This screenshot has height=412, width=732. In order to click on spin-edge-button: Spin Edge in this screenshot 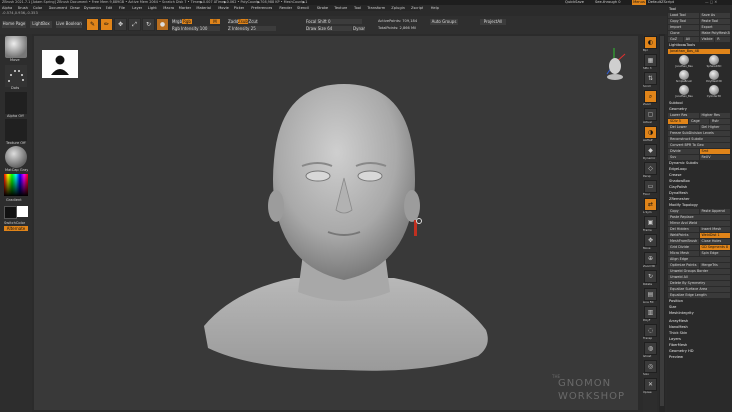, I will do `click(714, 253)`.